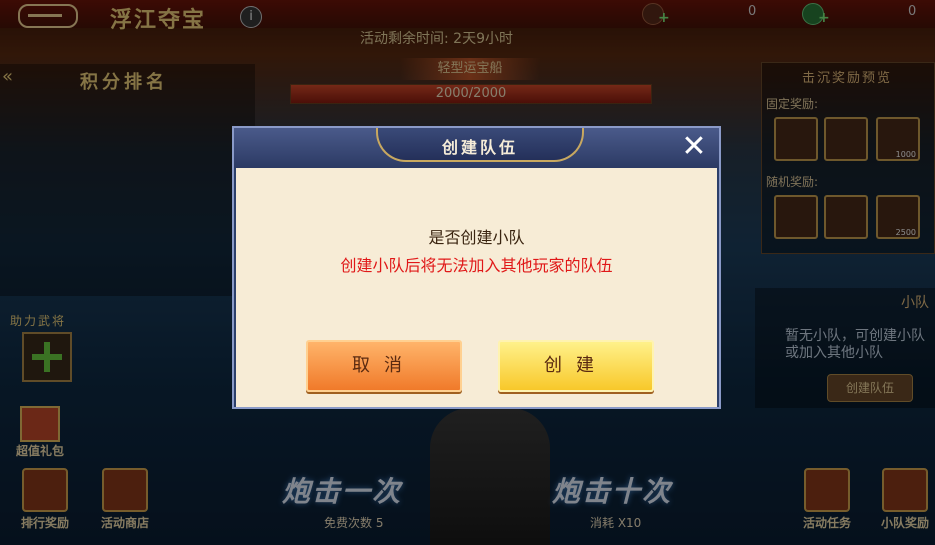 This screenshot has height=545, width=935. Describe the element at coordinates (576, 366) in the screenshot. I see `confirm-create-button: 创建` at that location.